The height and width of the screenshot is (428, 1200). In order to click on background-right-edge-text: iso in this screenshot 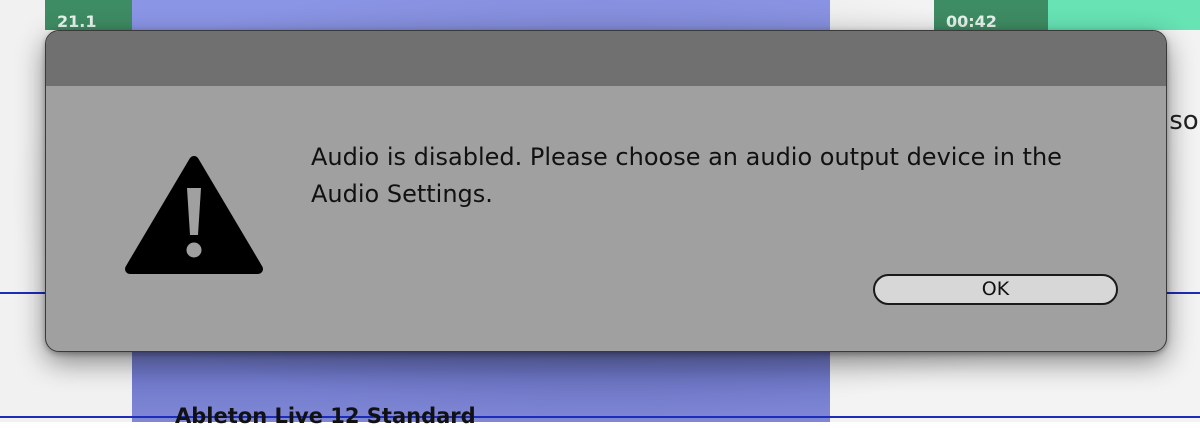, I will do `click(1180, 121)`.